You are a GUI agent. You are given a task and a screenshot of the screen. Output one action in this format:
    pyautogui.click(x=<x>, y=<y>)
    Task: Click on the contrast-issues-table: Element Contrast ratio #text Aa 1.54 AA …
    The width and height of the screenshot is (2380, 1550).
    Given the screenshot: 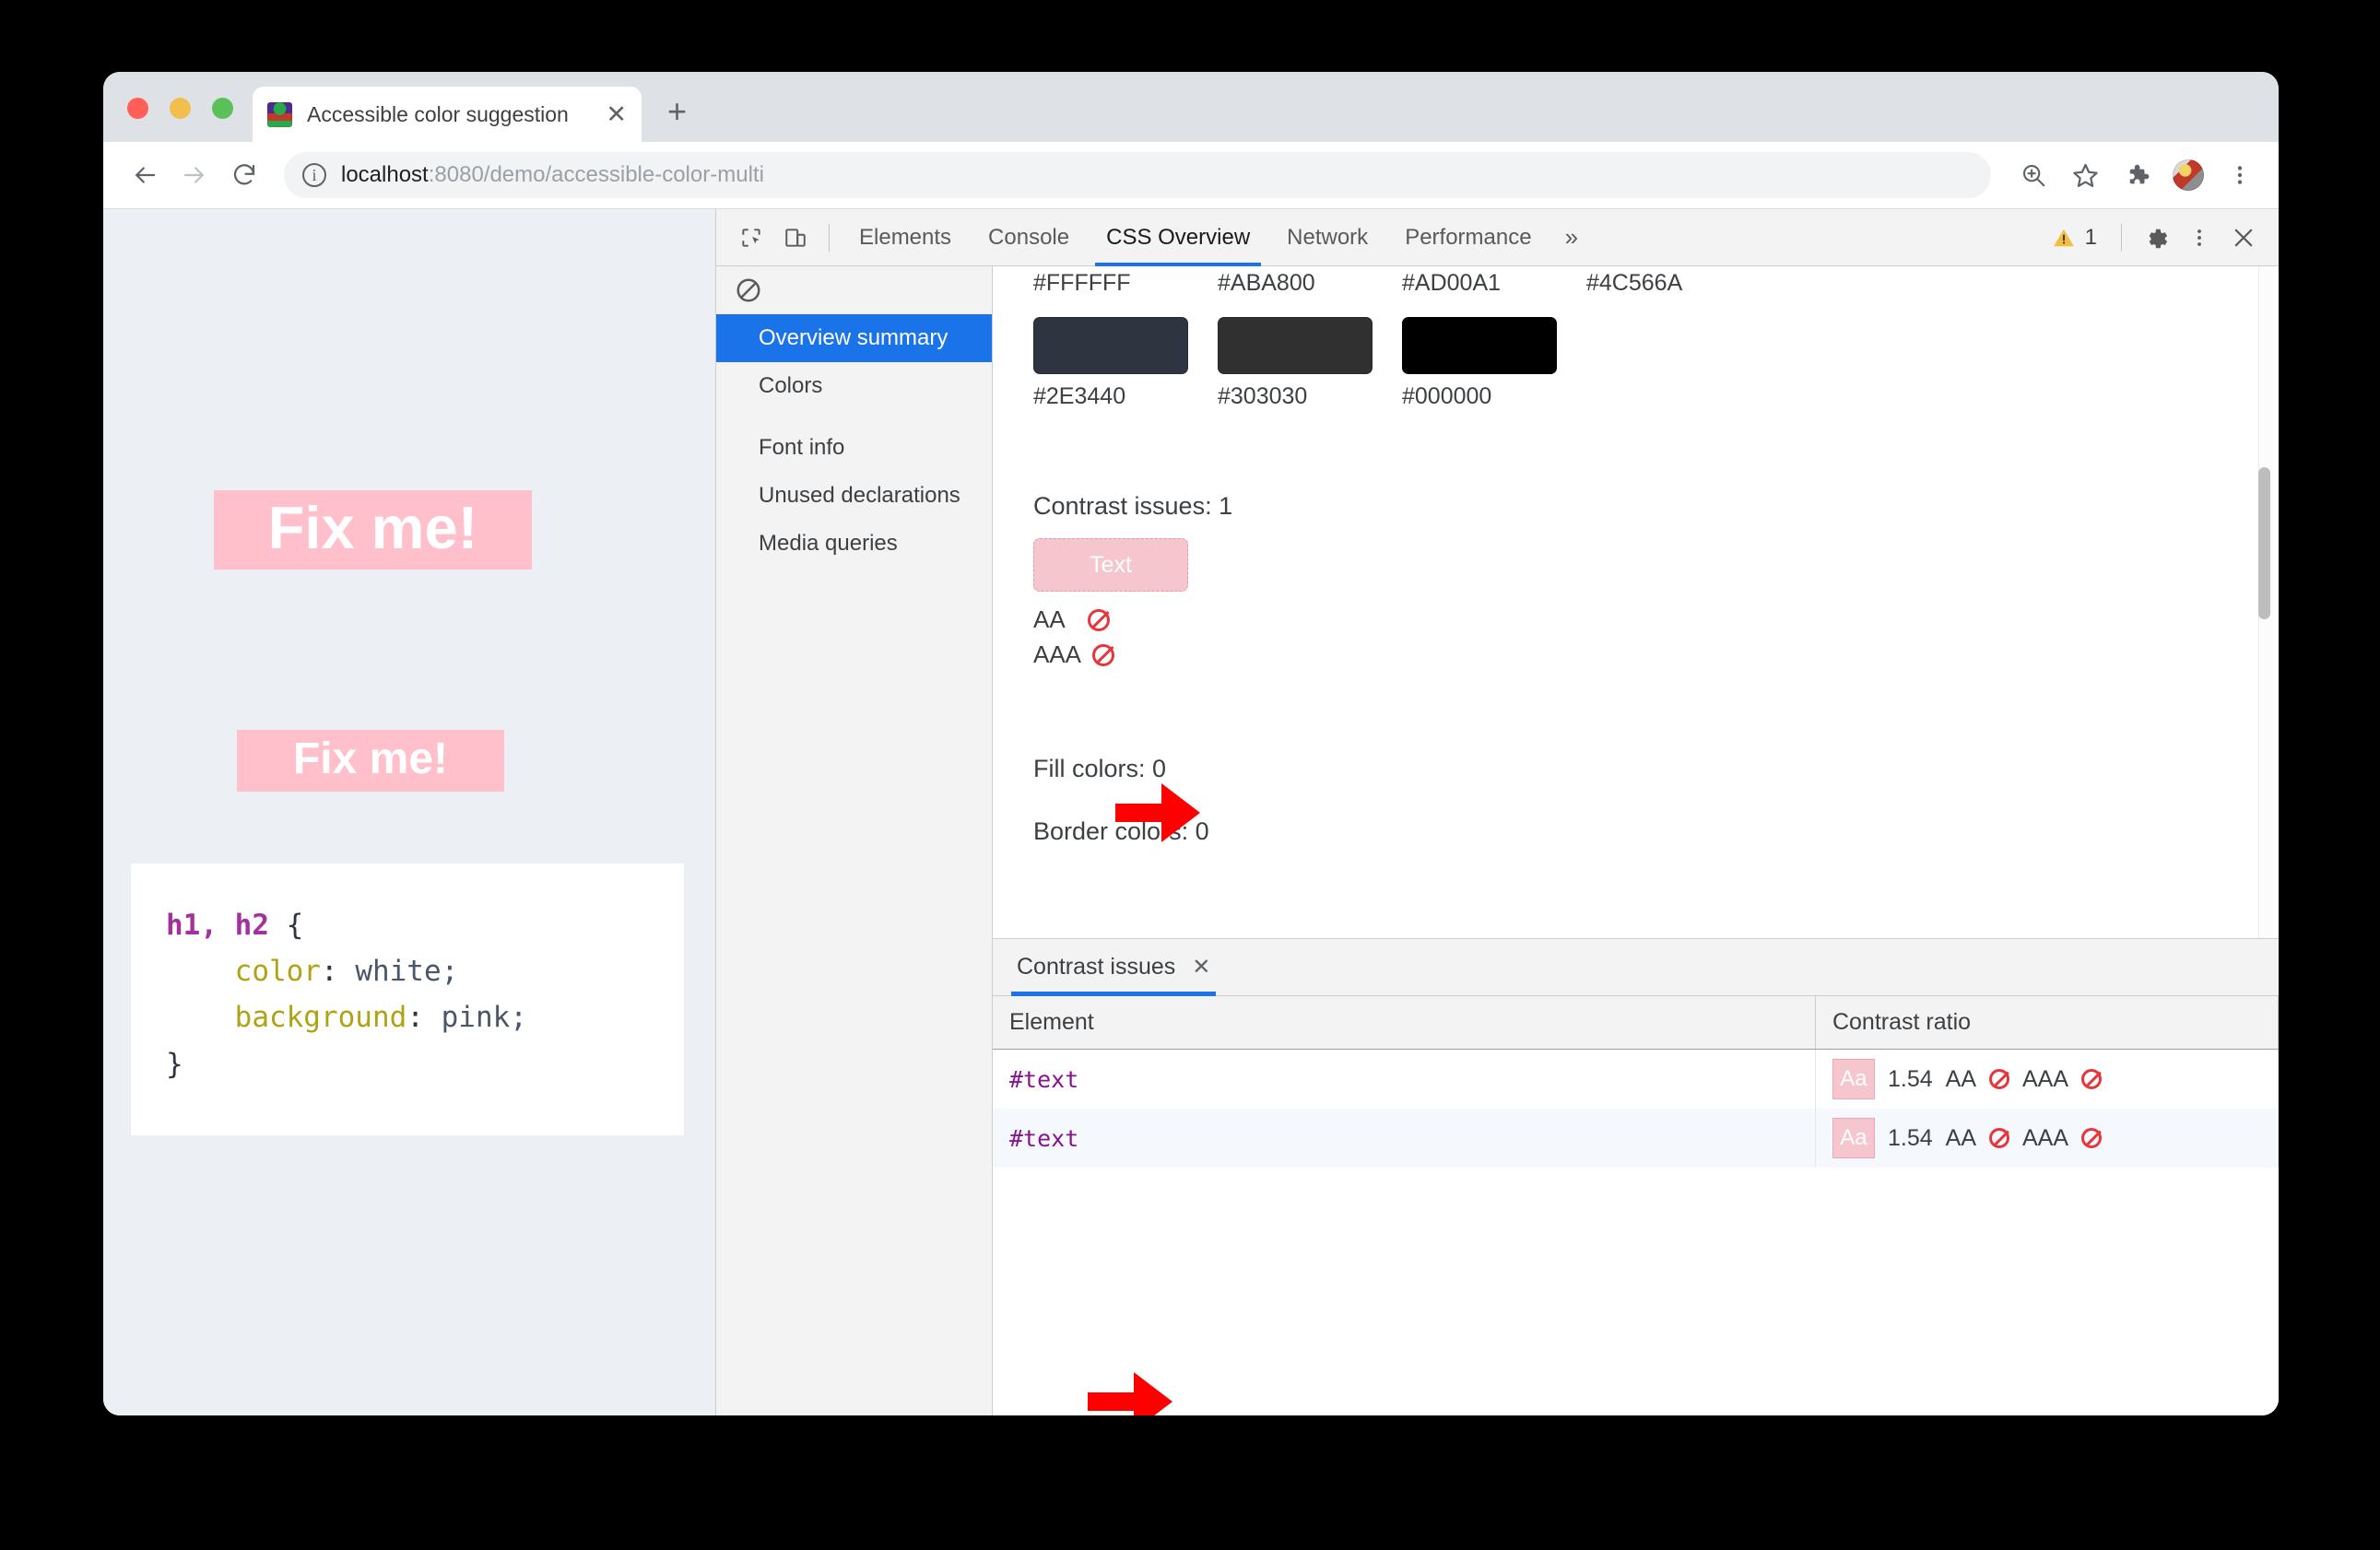 What is the action you would take?
    pyautogui.click(x=1636, y=1082)
    